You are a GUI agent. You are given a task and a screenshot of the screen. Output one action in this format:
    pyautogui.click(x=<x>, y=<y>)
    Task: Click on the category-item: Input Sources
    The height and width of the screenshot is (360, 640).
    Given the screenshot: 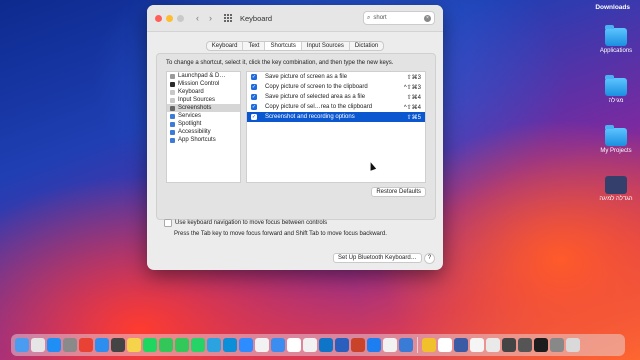 What is the action you would take?
    pyautogui.click(x=203, y=100)
    